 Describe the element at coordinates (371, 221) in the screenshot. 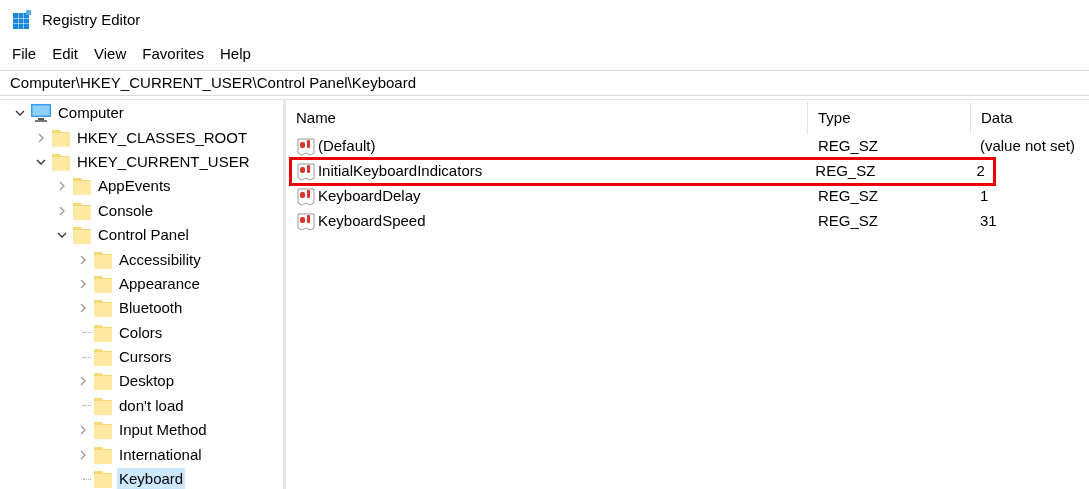

I see `value-name: KeyboardSpeed` at that location.